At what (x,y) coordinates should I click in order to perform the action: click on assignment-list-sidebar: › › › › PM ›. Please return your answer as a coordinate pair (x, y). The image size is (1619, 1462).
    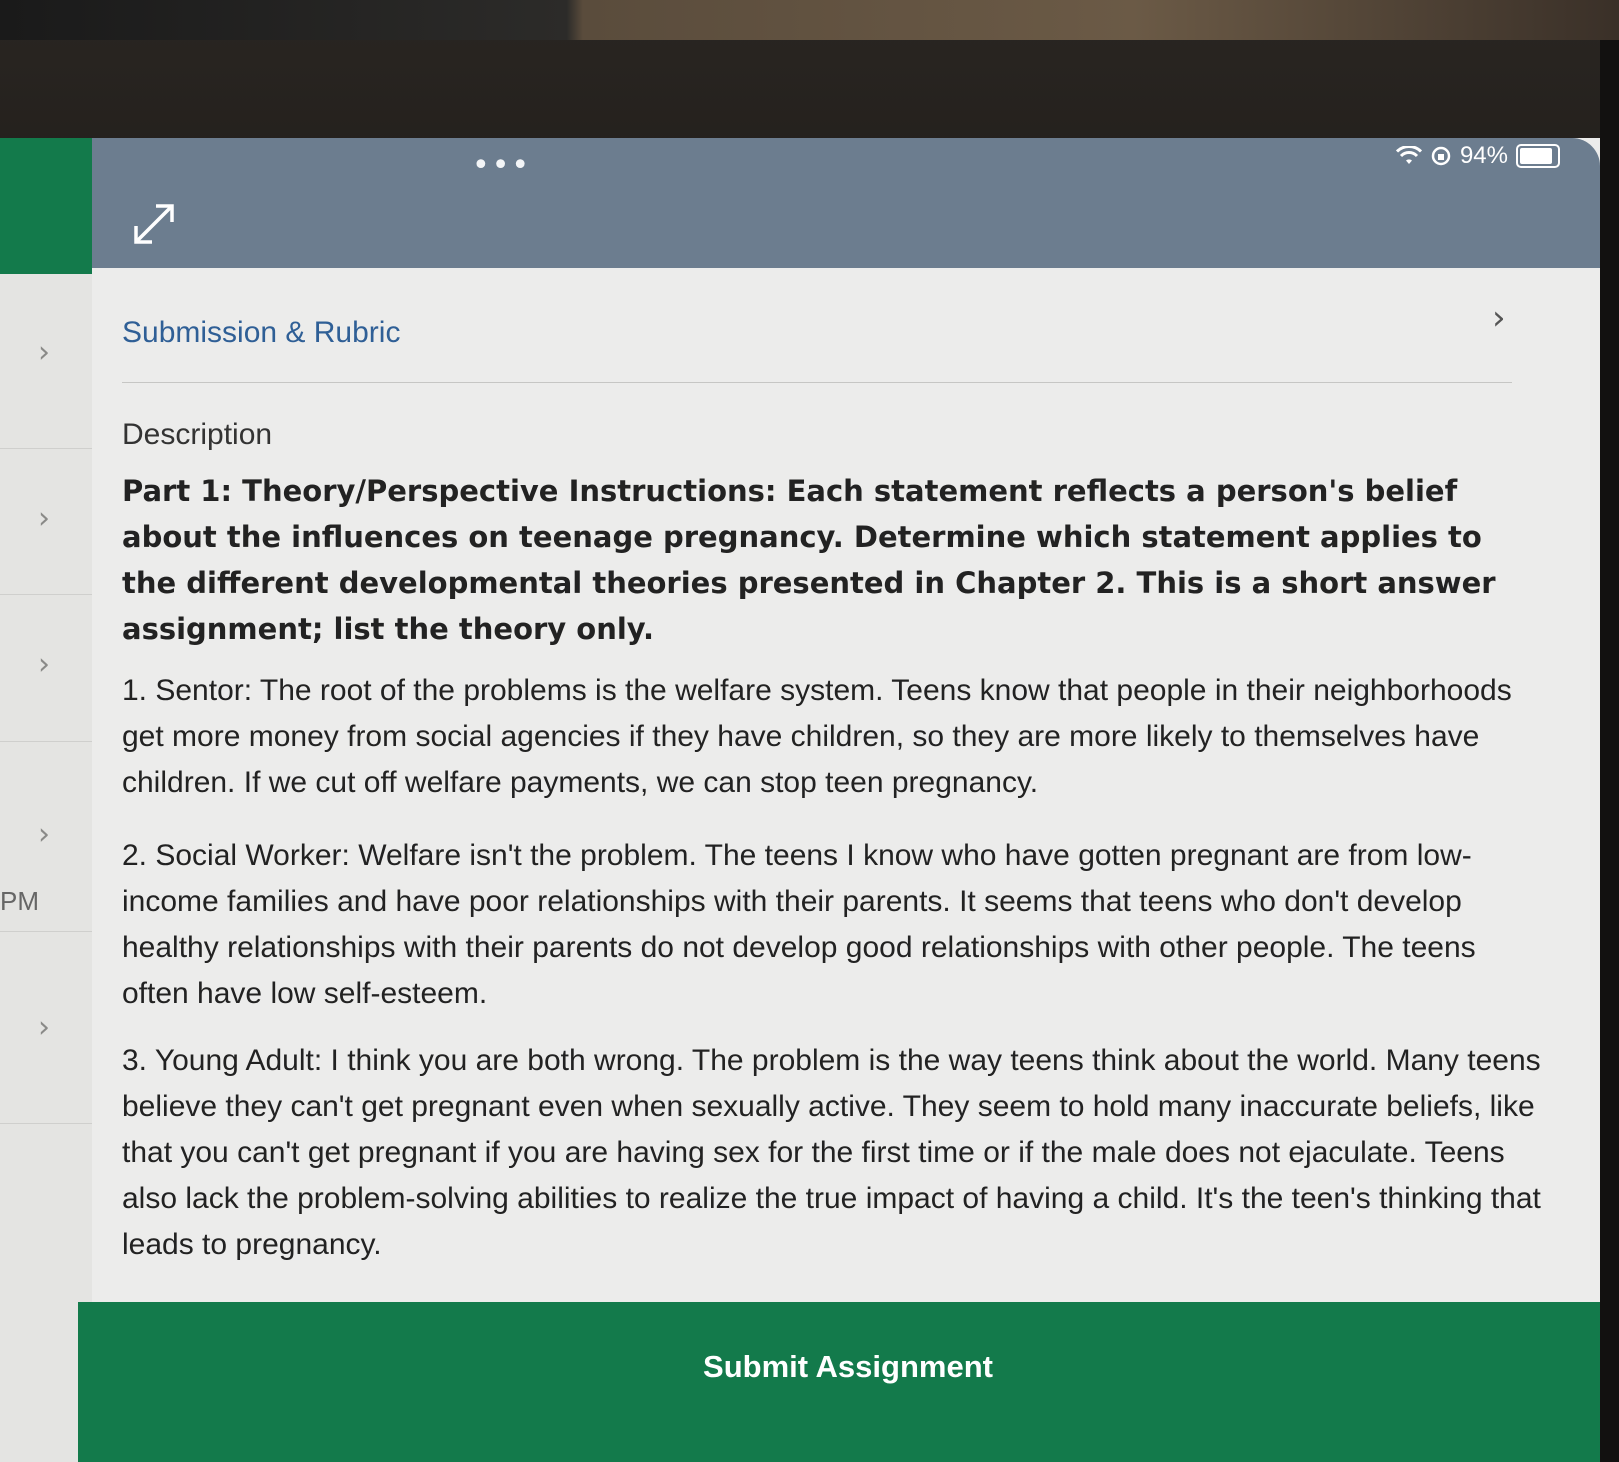
    Looking at the image, I should click on (46, 800).